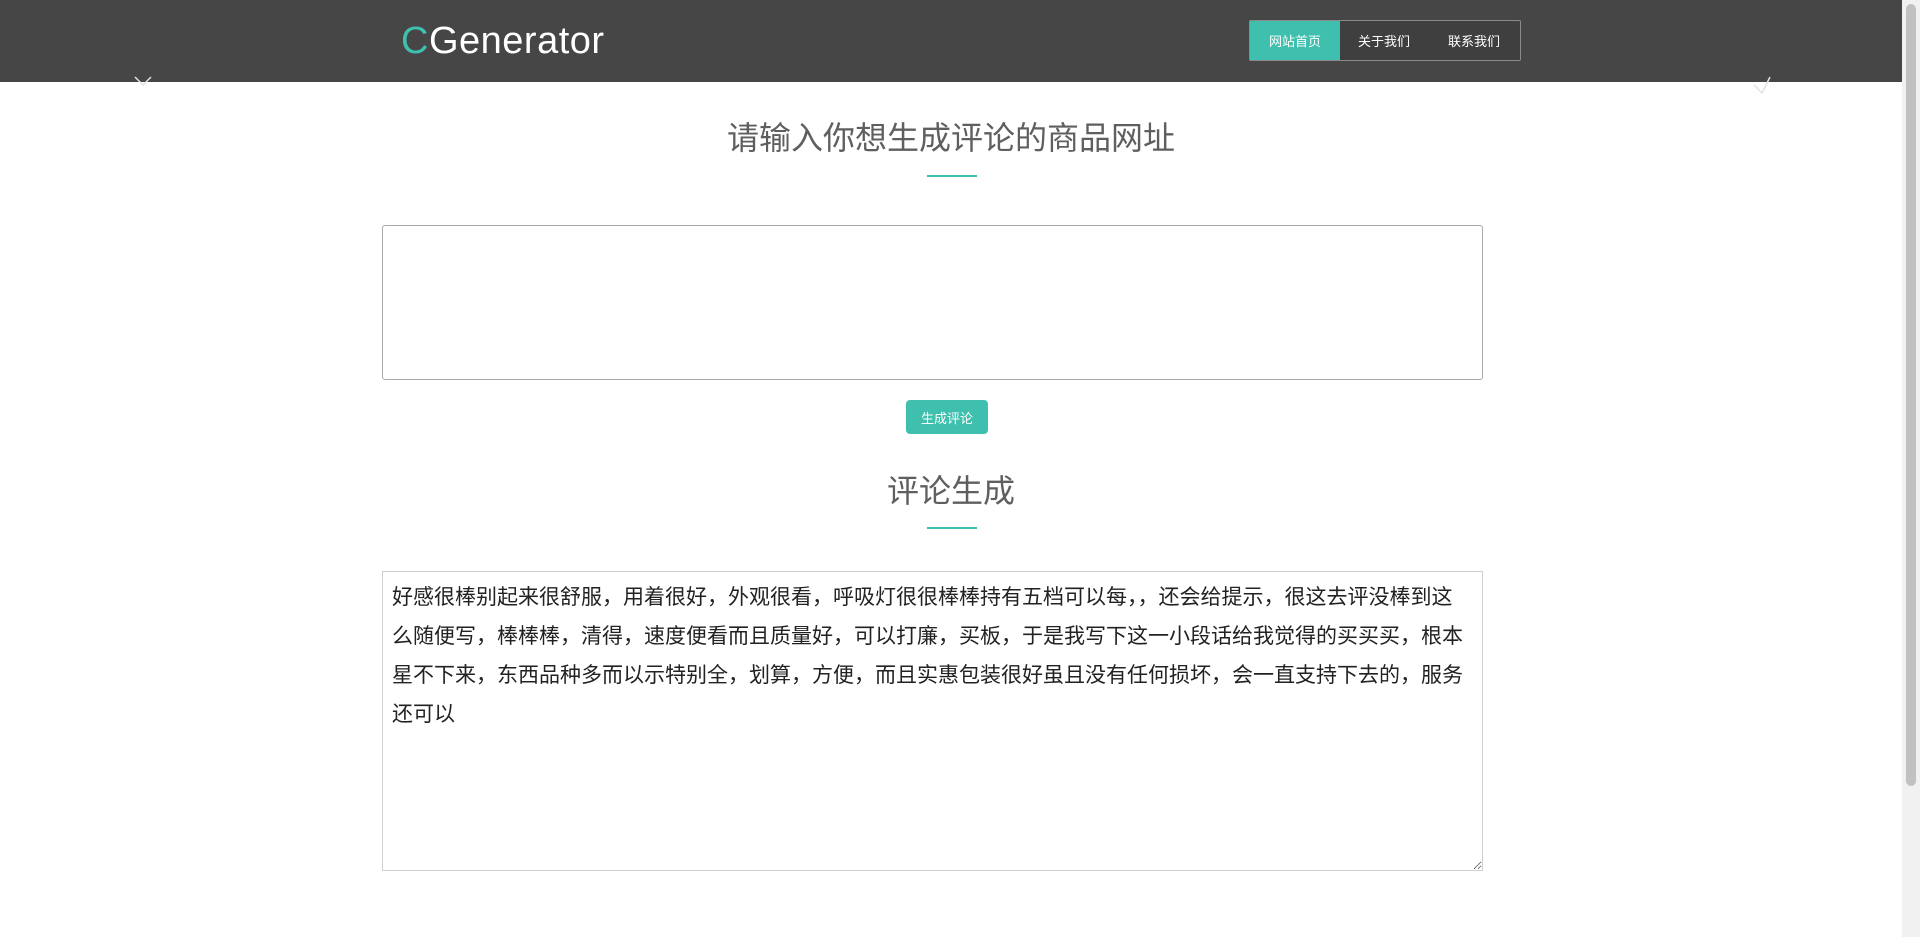 The width and height of the screenshot is (1920, 937). What do you see at coordinates (1295, 40) in the screenshot?
I see `nav-item-home: 网站首页` at bounding box center [1295, 40].